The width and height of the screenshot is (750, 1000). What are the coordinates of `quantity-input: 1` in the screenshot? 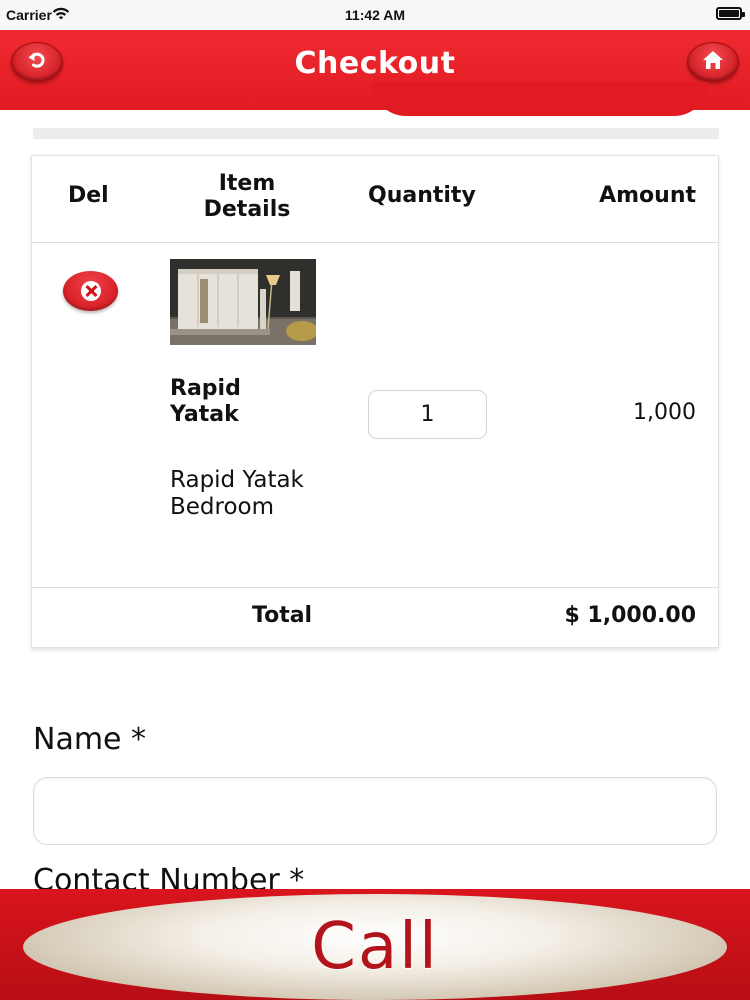 It's located at (427, 414).